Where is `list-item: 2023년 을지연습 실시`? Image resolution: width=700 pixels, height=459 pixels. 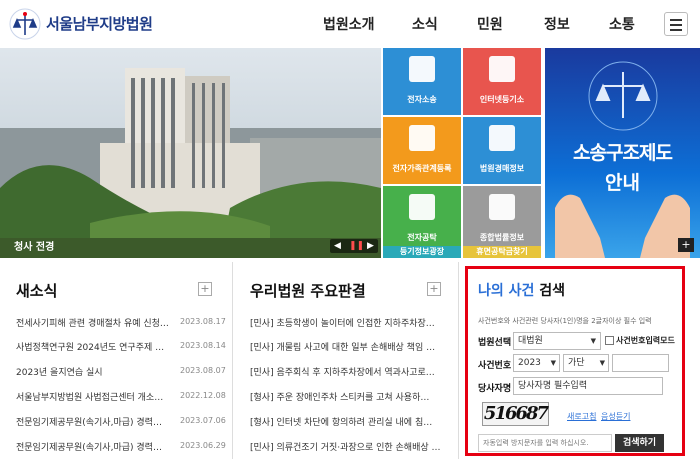 list-item: 2023년 을지연습 실시 is located at coordinates (59, 371).